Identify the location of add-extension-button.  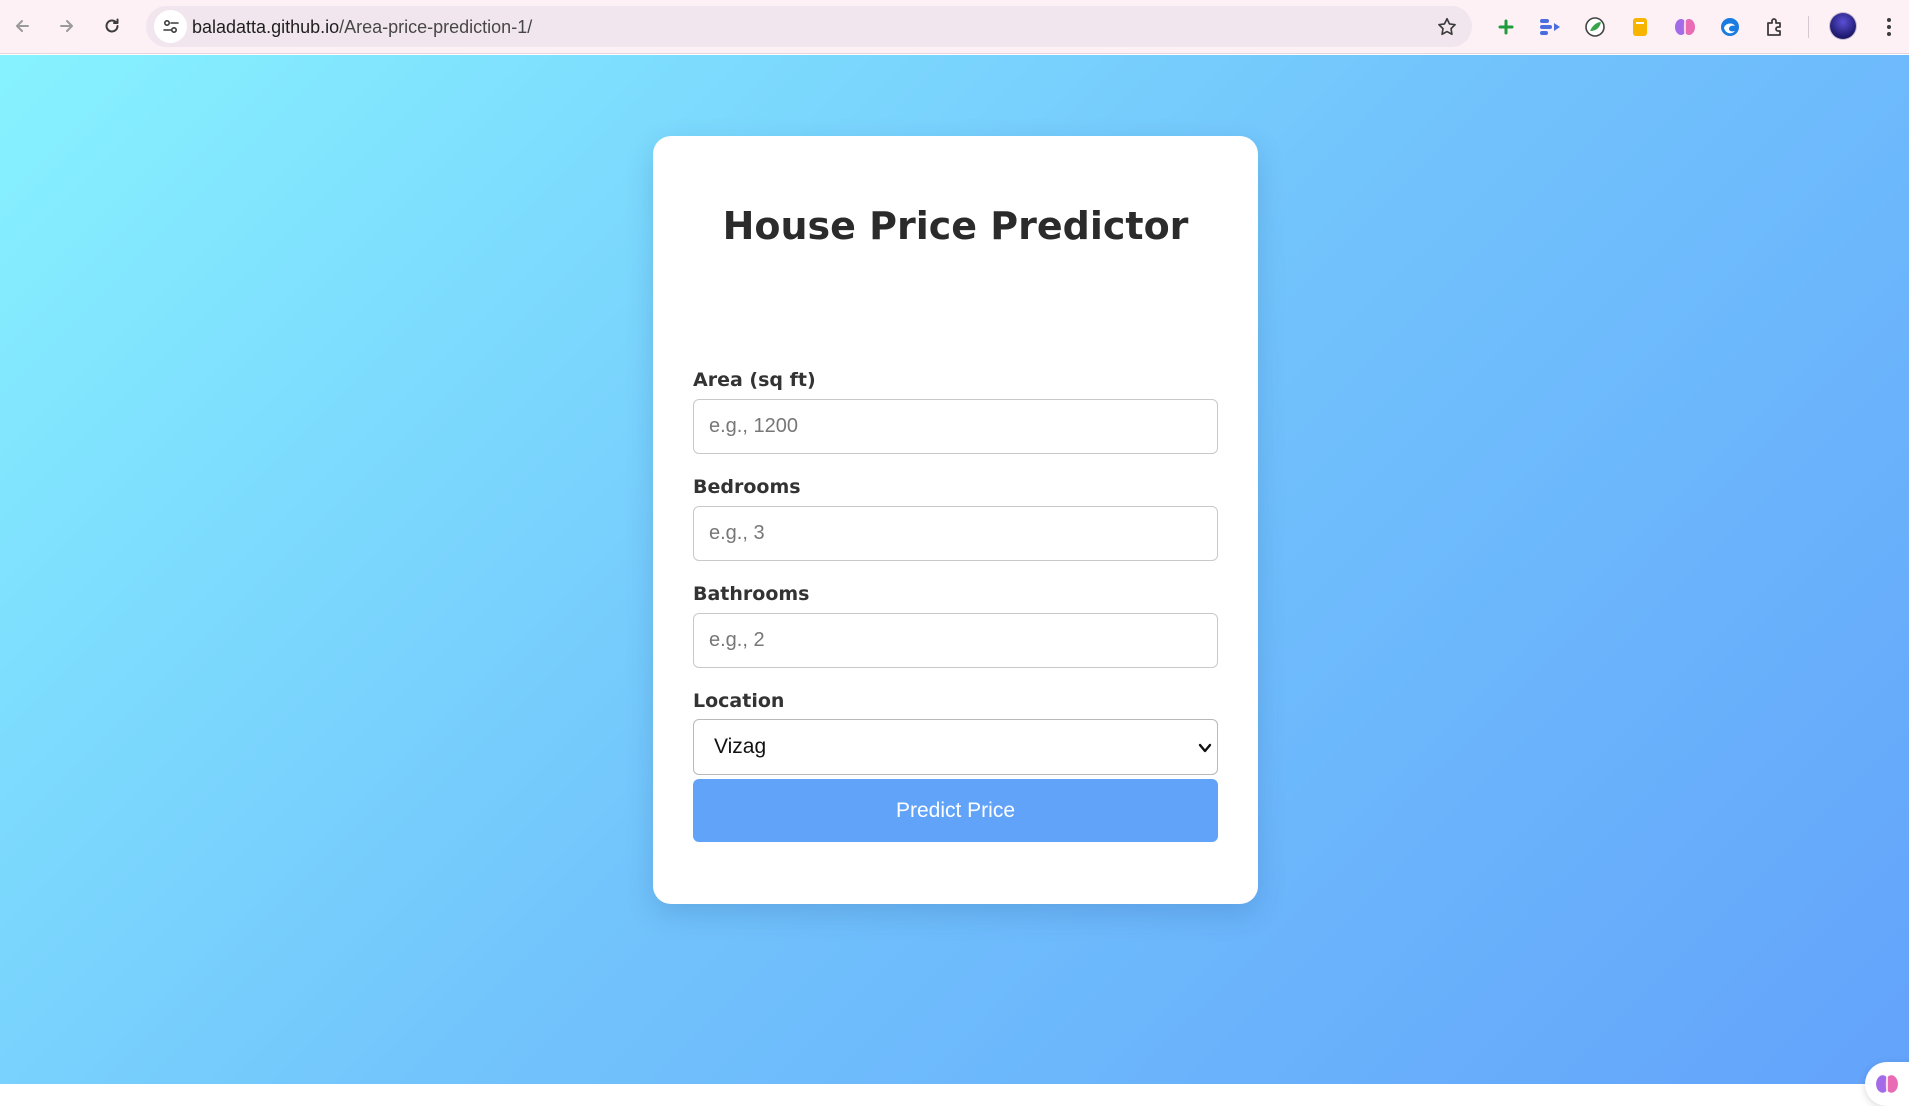
(1506, 27).